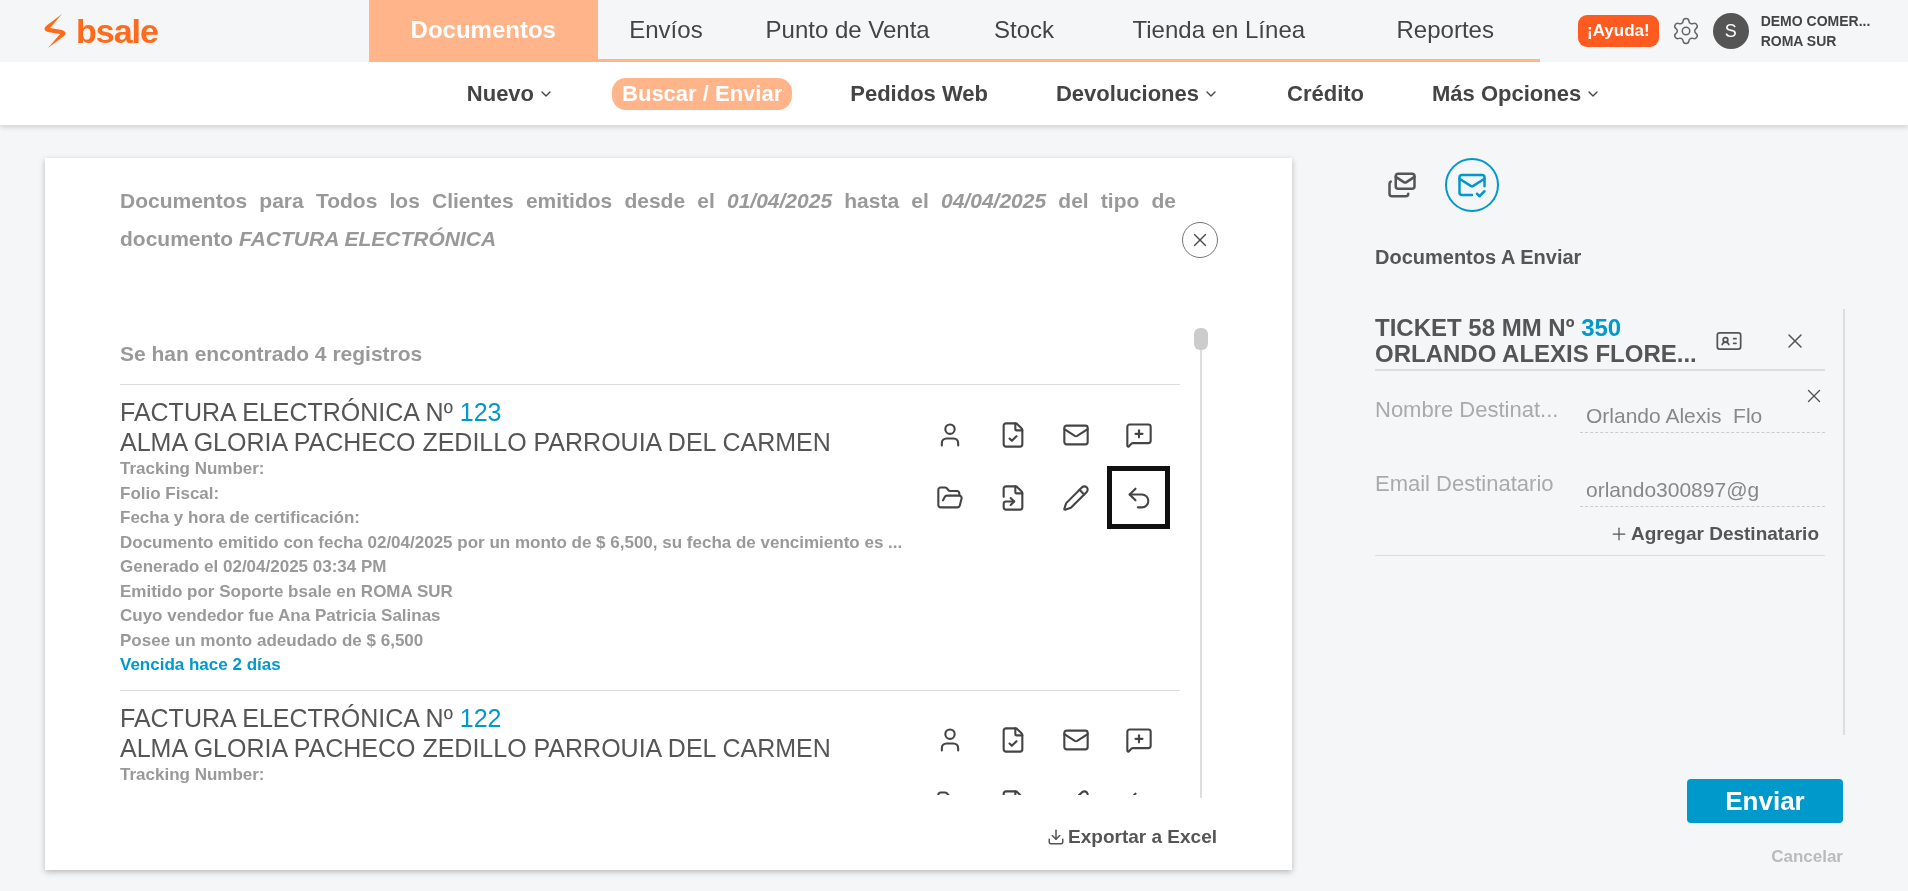 The width and height of the screenshot is (1908, 891). Describe the element at coordinates (1600, 537) in the screenshot. I see `add-recipient-link: Agregar Destinatario` at that location.